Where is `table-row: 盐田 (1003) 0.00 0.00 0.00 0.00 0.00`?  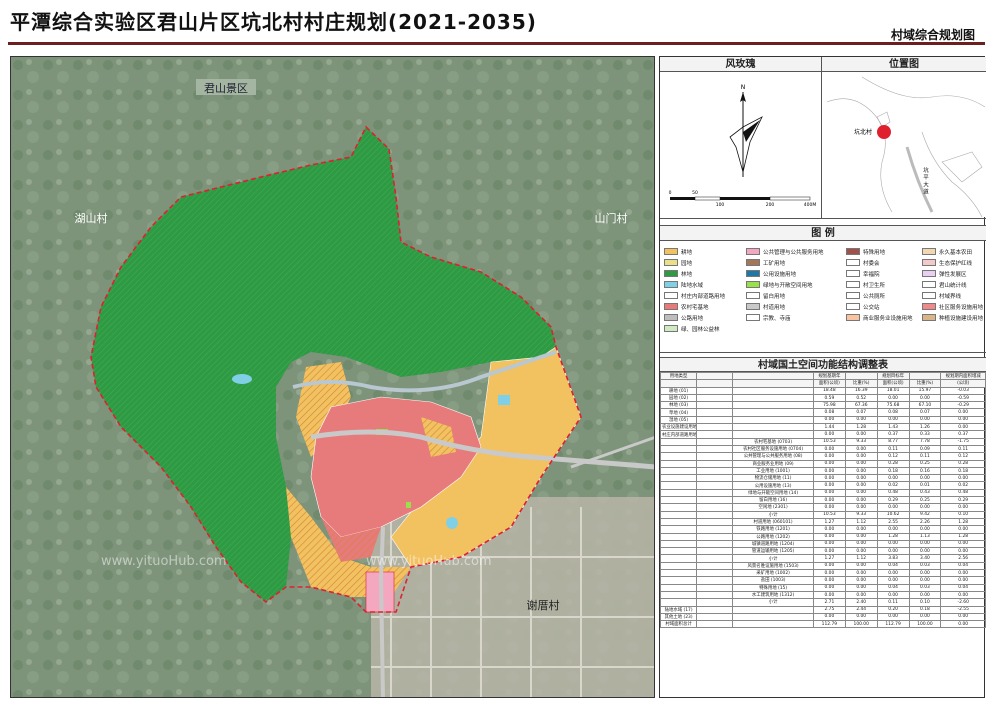 table-row: 盐田 (1003) 0.00 0.00 0.00 0.00 0.00 is located at coordinates (822, 580).